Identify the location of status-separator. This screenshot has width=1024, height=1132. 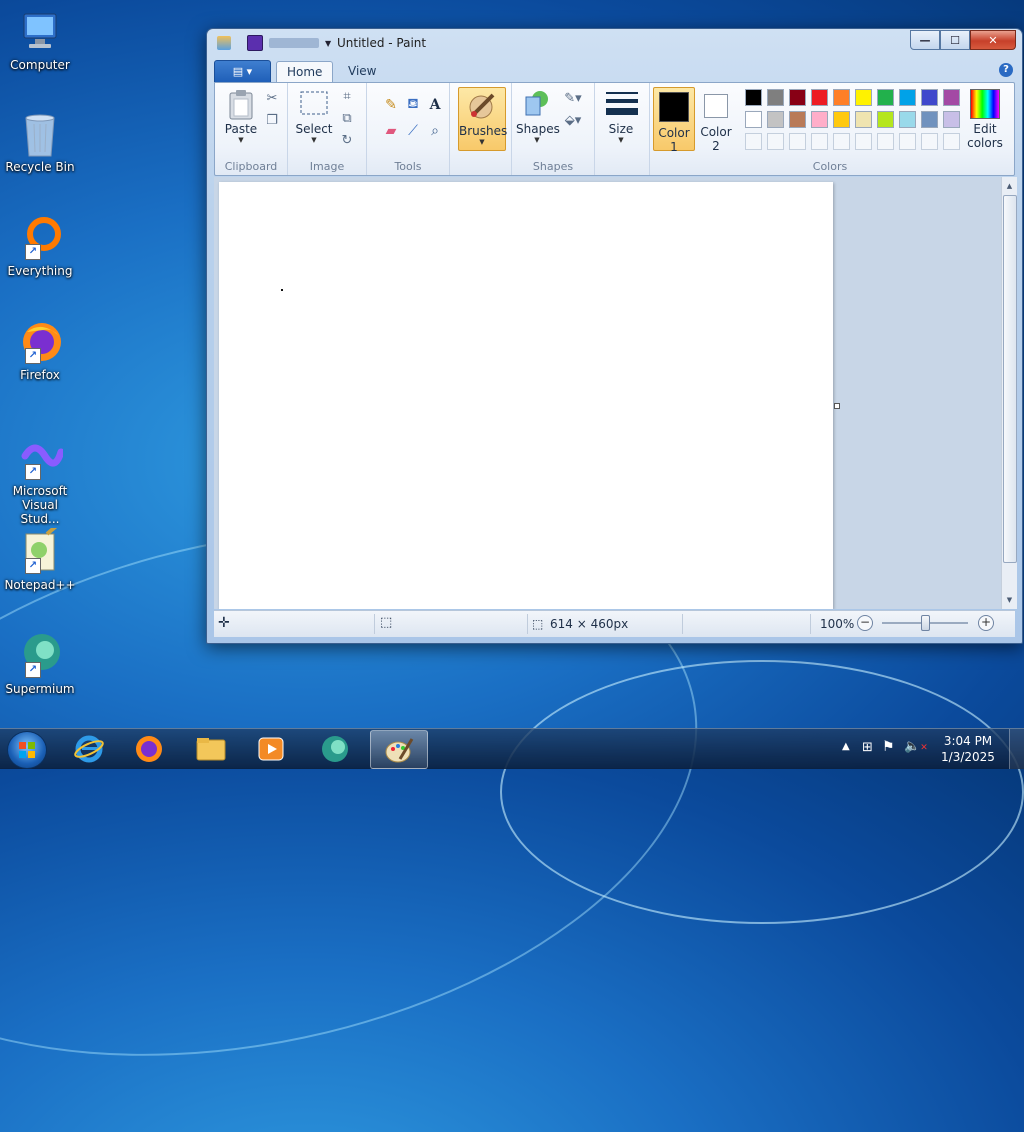
(374, 624).